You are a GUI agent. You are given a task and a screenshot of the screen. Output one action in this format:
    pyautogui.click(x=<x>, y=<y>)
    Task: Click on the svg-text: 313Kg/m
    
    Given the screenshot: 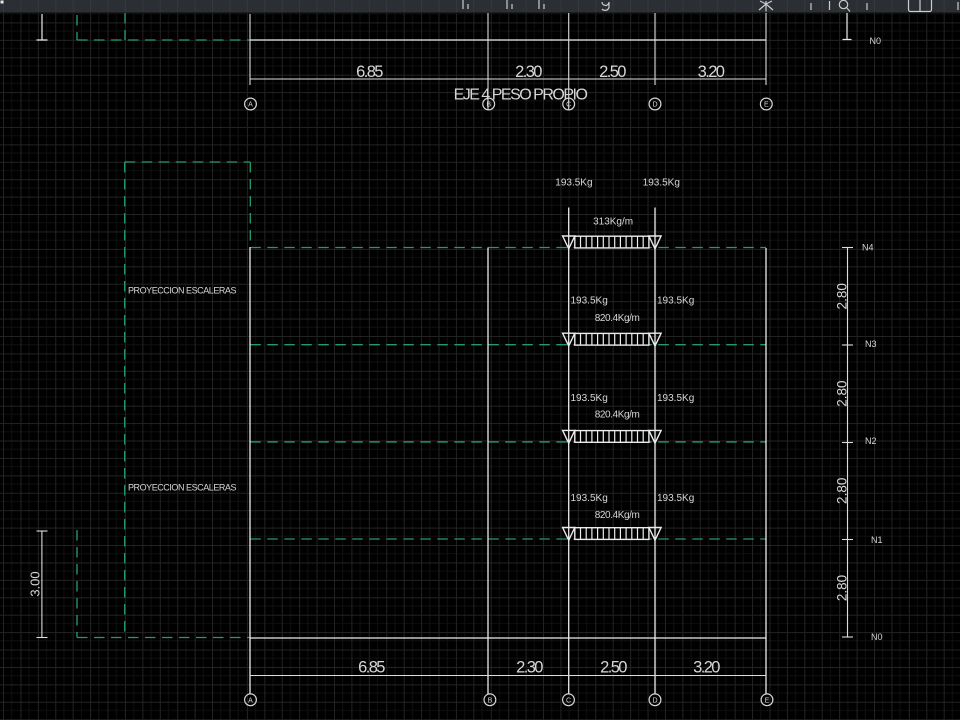 What is the action you would take?
    pyautogui.click(x=613, y=222)
    